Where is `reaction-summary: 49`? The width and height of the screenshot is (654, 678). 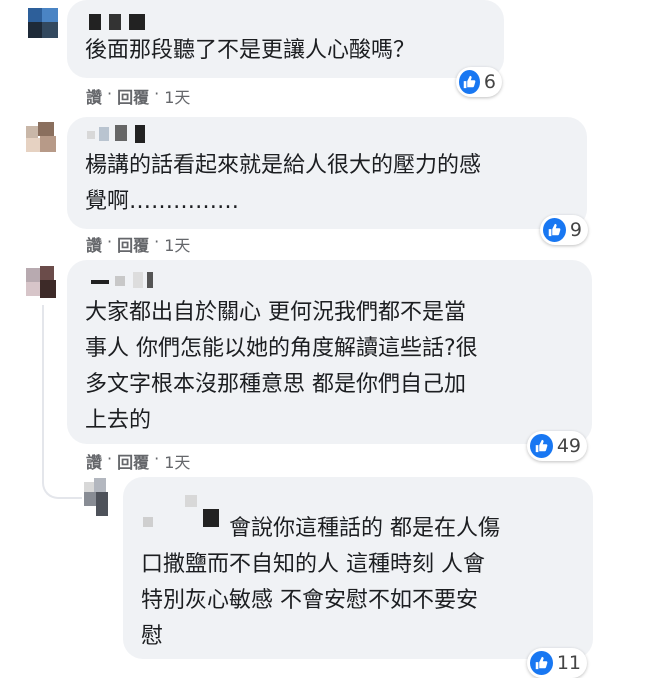 reaction-summary: 49 is located at coordinates (557, 446).